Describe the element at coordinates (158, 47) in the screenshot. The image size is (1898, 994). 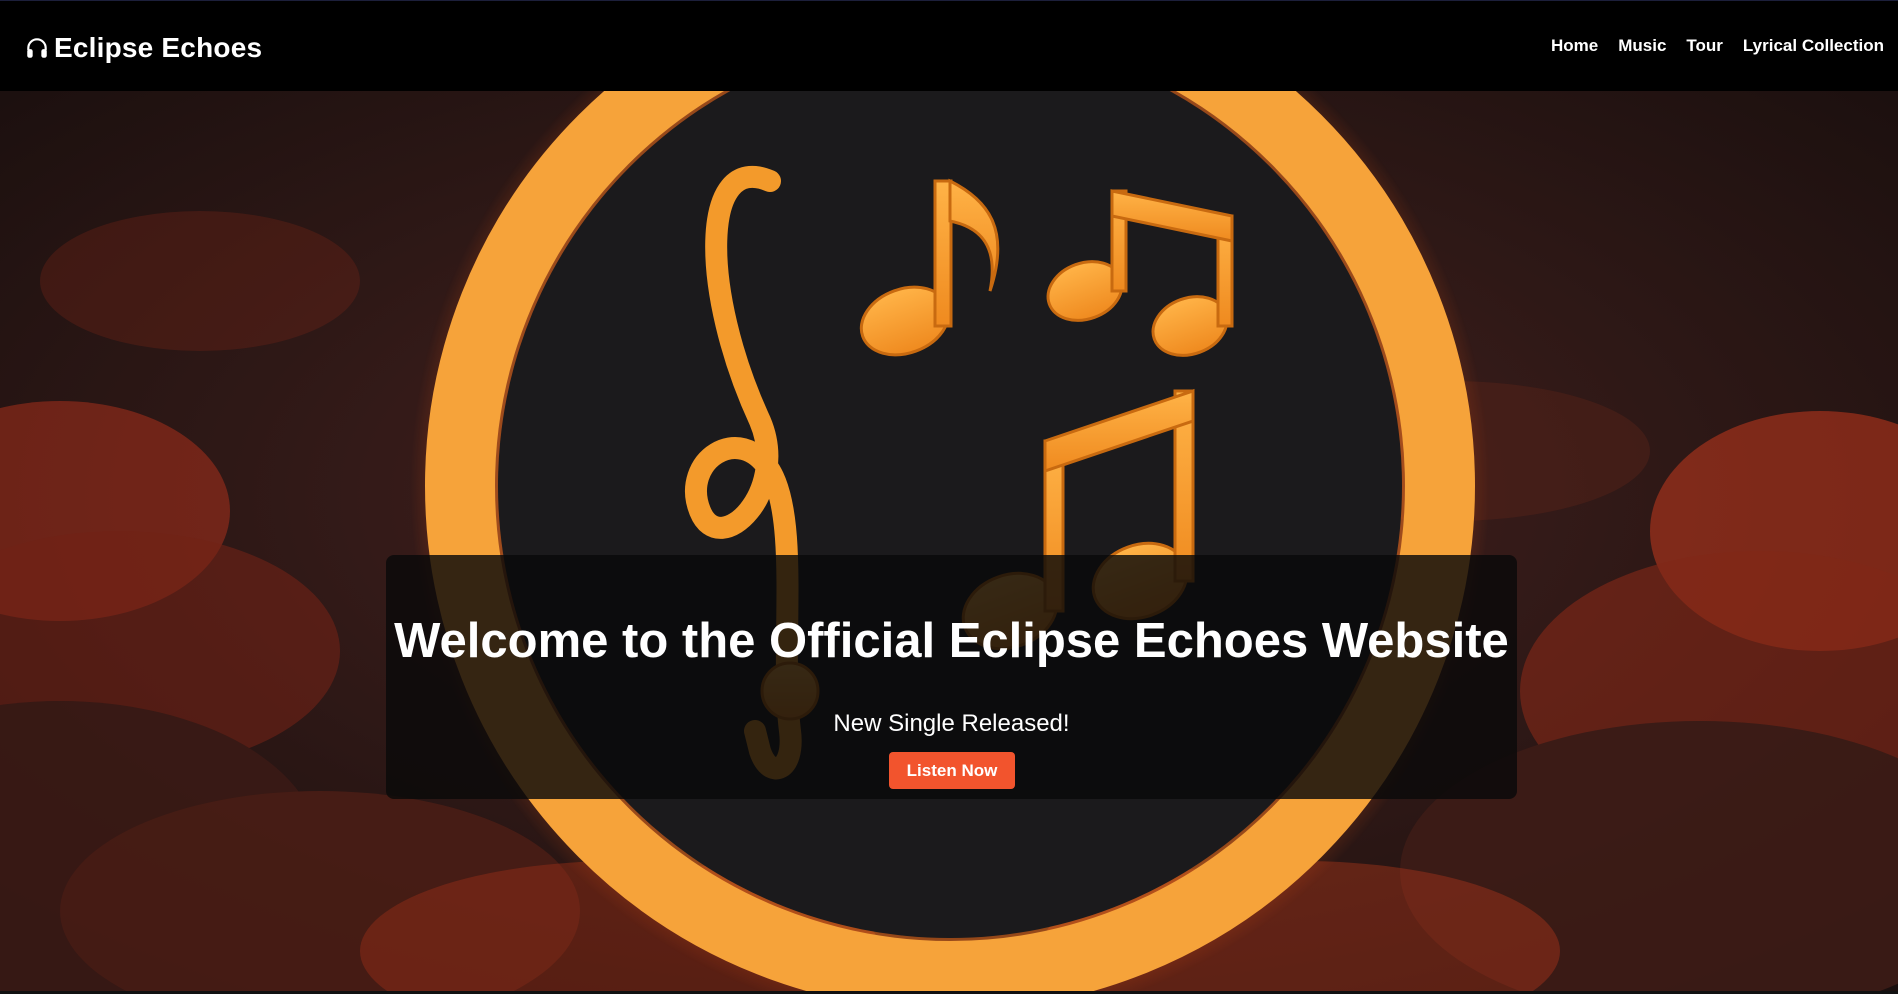
I see `brand-name: Eclipse Echoes` at that location.